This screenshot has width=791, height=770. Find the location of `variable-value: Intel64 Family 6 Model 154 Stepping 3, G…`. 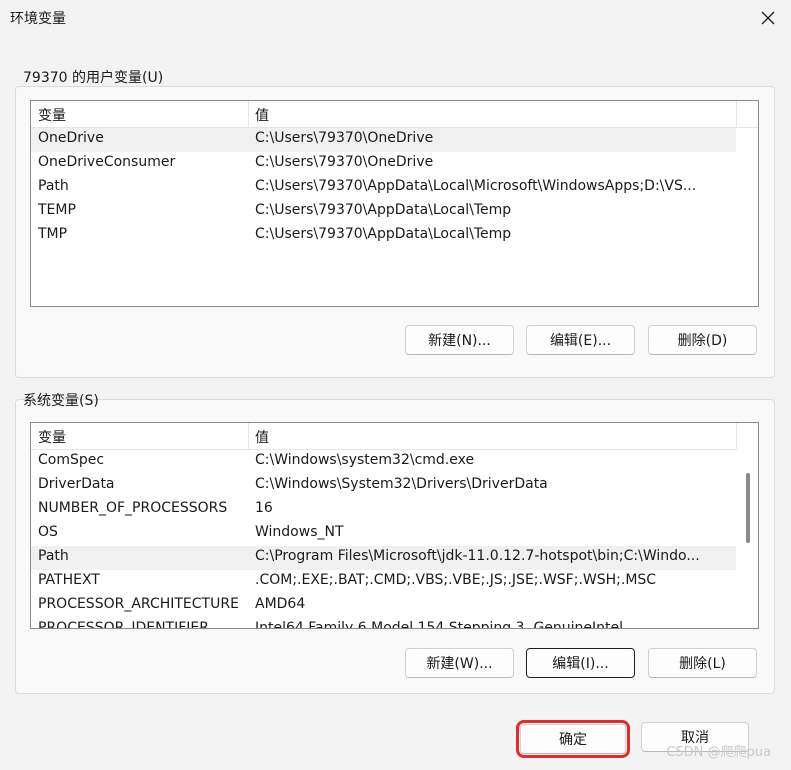

variable-value: Intel64 Family 6 Model 154 Stepping 3, G… is located at coordinates (439, 624).